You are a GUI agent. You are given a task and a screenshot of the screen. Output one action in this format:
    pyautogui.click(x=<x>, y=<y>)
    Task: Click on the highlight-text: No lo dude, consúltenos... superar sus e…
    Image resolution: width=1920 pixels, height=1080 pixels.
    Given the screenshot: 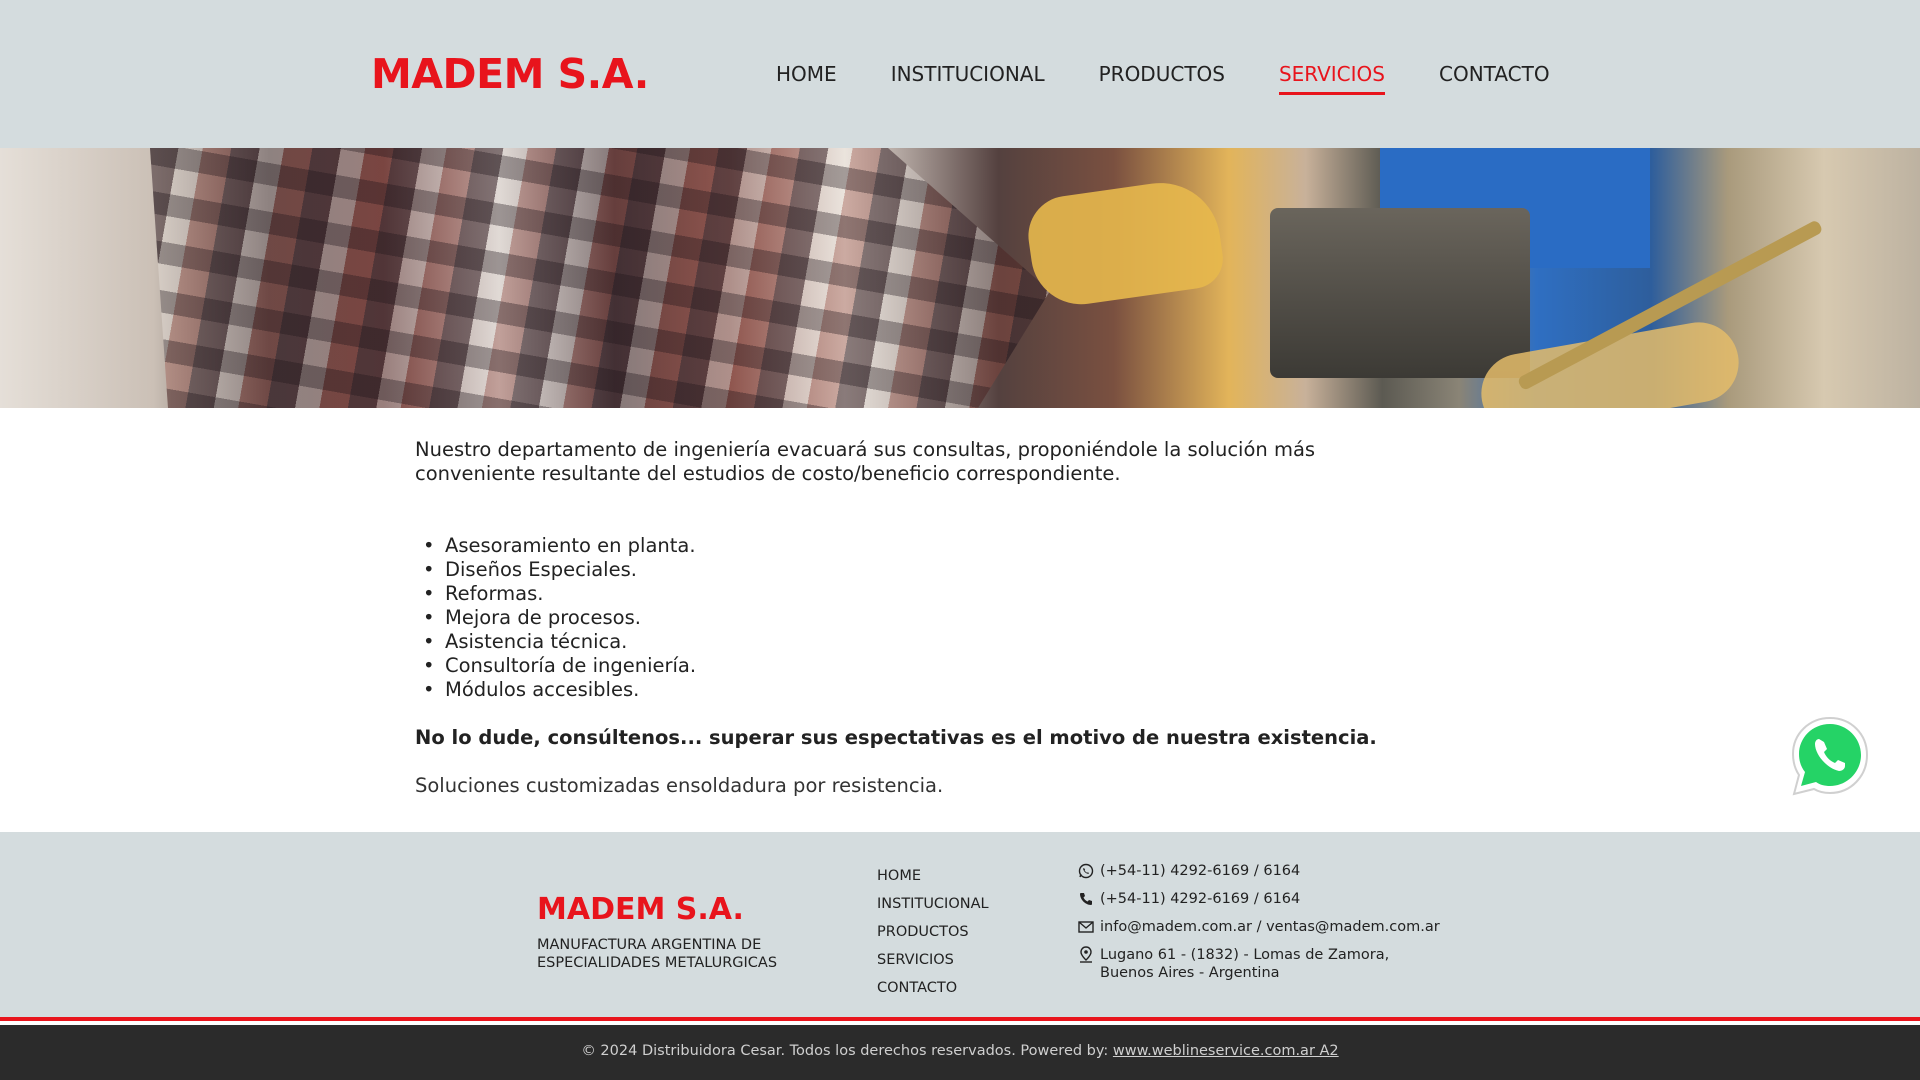 What is the action you would take?
    pyautogui.click(x=896, y=737)
    